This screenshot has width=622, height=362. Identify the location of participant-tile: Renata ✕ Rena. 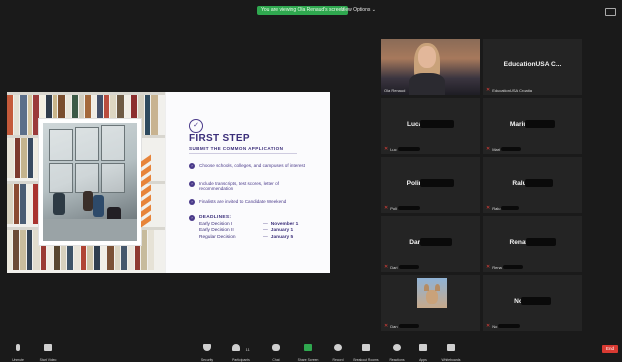
(532, 244).